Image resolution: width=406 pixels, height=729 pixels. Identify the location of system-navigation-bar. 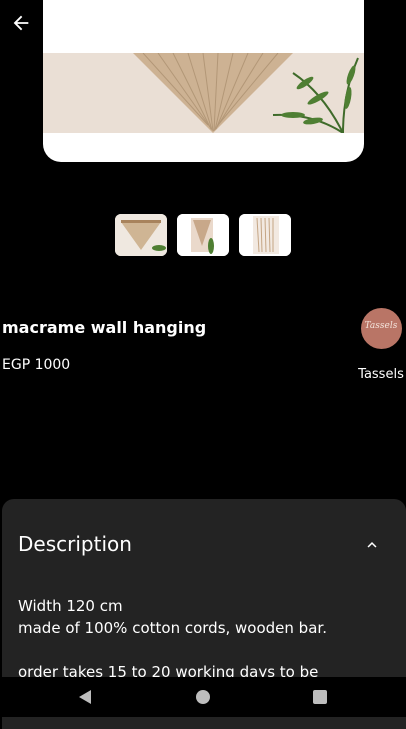
(203, 697).